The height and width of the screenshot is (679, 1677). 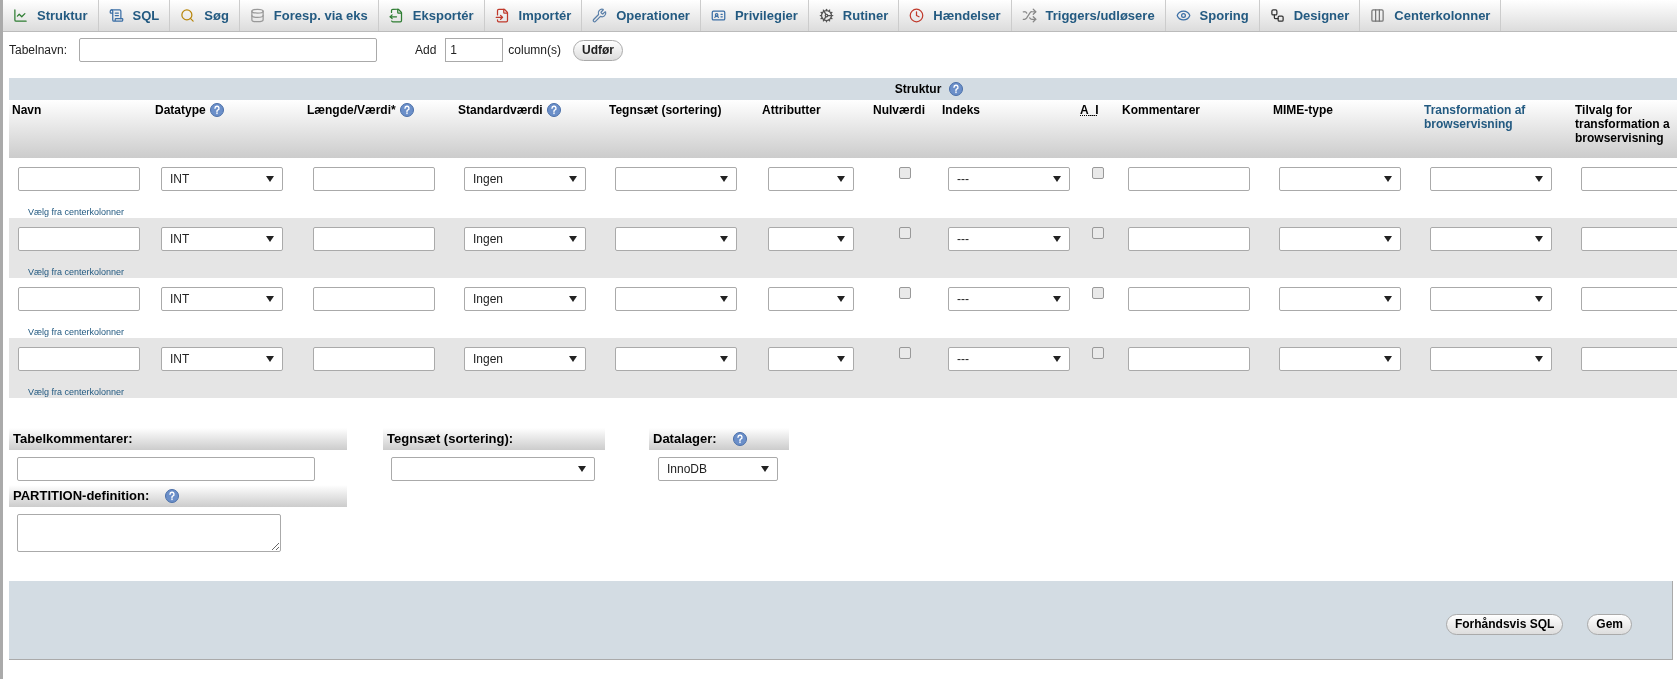 What do you see at coordinates (899, 110) in the screenshot?
I see `column-header: Nulværdi` at bounding box center [899, 110].